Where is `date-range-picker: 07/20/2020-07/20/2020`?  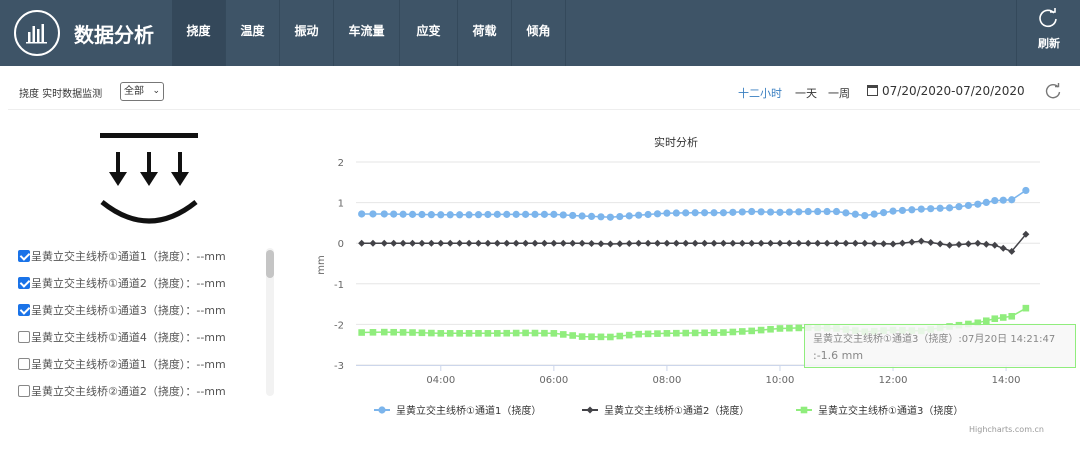 date-range-picker: 07/20/2020-07/20/2020 is located at coordinates (953, 91).